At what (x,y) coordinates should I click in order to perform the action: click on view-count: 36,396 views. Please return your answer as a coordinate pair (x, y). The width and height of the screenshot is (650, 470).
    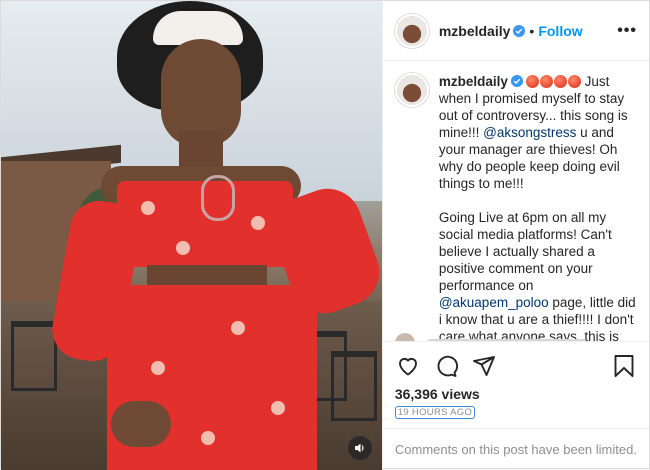
    Looking at the image, I should click on (516, 394).